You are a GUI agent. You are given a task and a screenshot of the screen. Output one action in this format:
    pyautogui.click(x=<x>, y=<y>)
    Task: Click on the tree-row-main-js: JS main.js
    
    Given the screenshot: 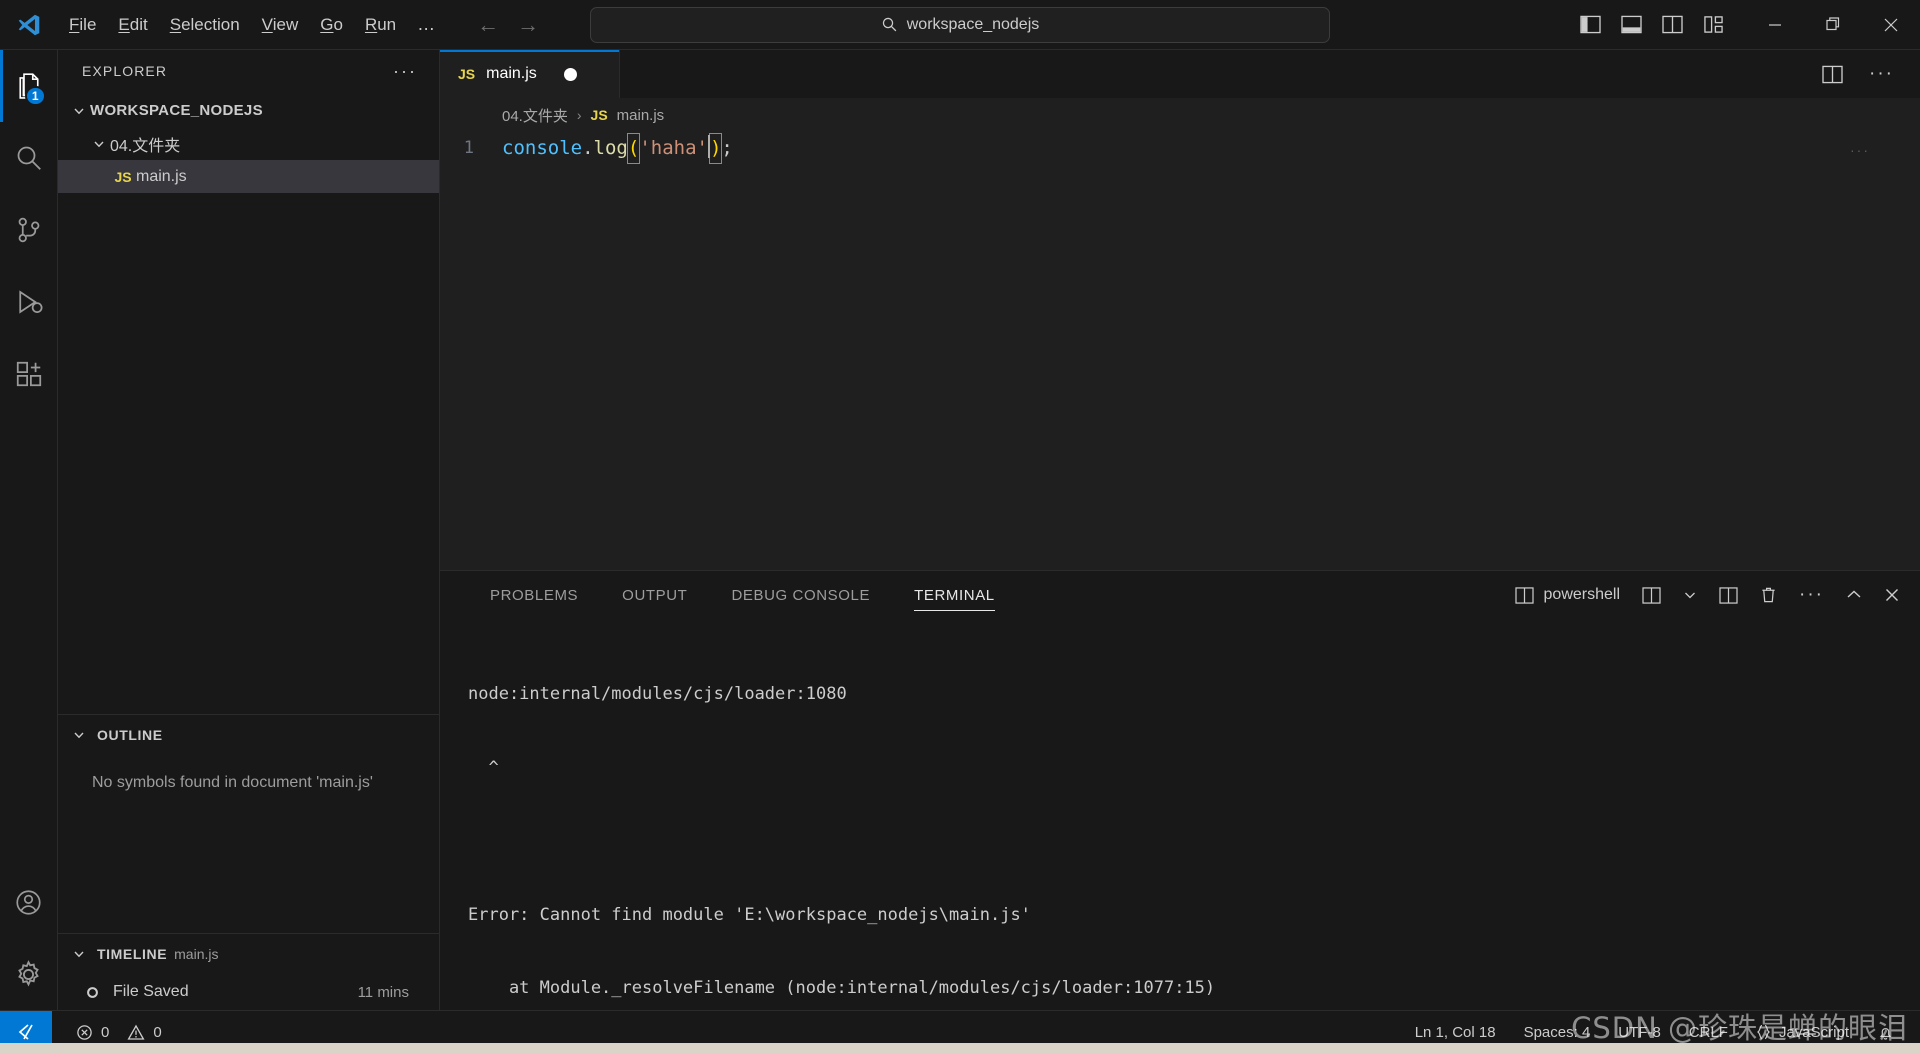 What is the action you would take?
    pyautogui.click(x=248, y=176)
    